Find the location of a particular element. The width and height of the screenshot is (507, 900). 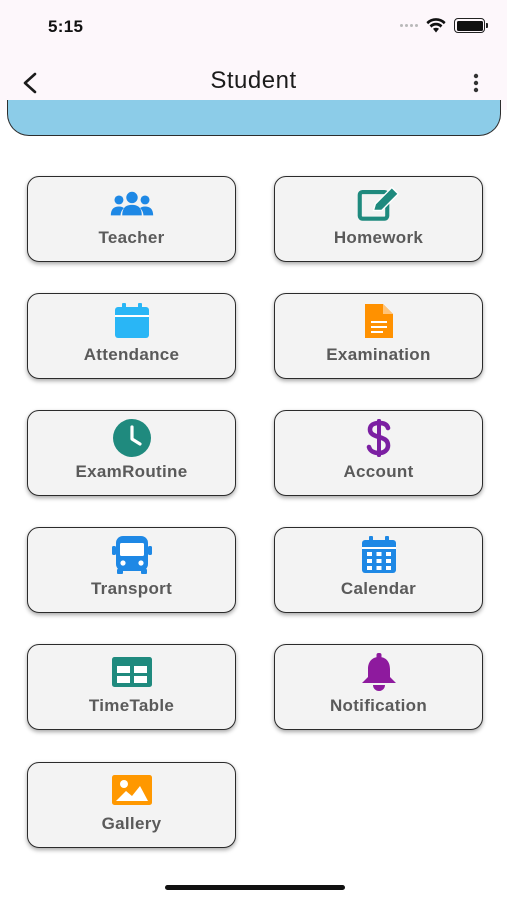

tile-label: Attendance is located at coordinates (131, 354).